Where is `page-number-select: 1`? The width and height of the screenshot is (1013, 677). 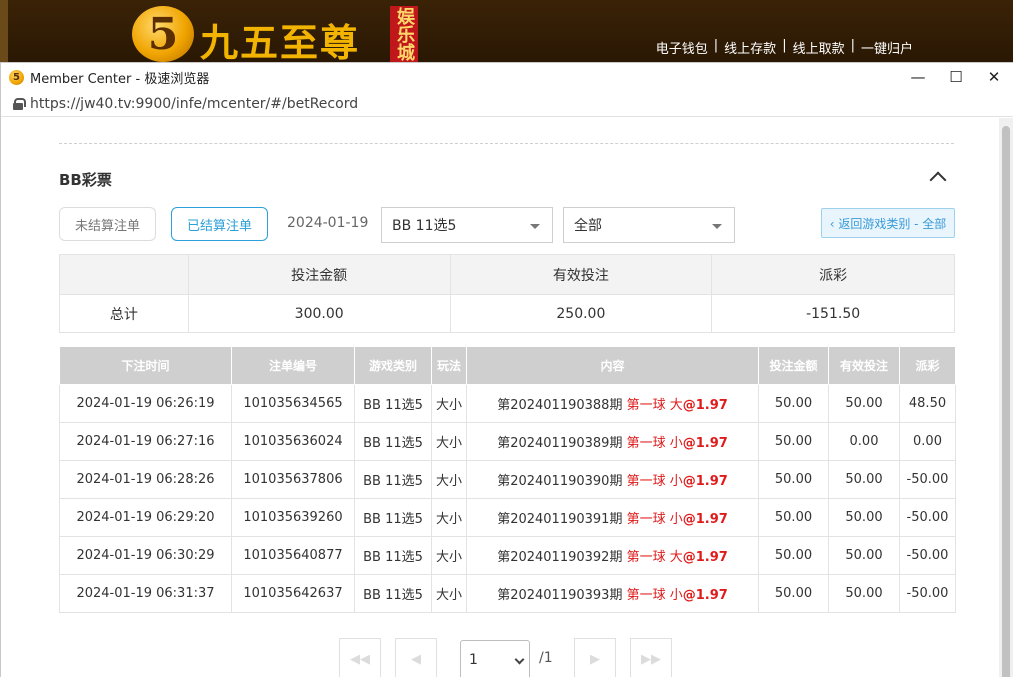
page-number-select: 1 is located at coordinates (495, 658).